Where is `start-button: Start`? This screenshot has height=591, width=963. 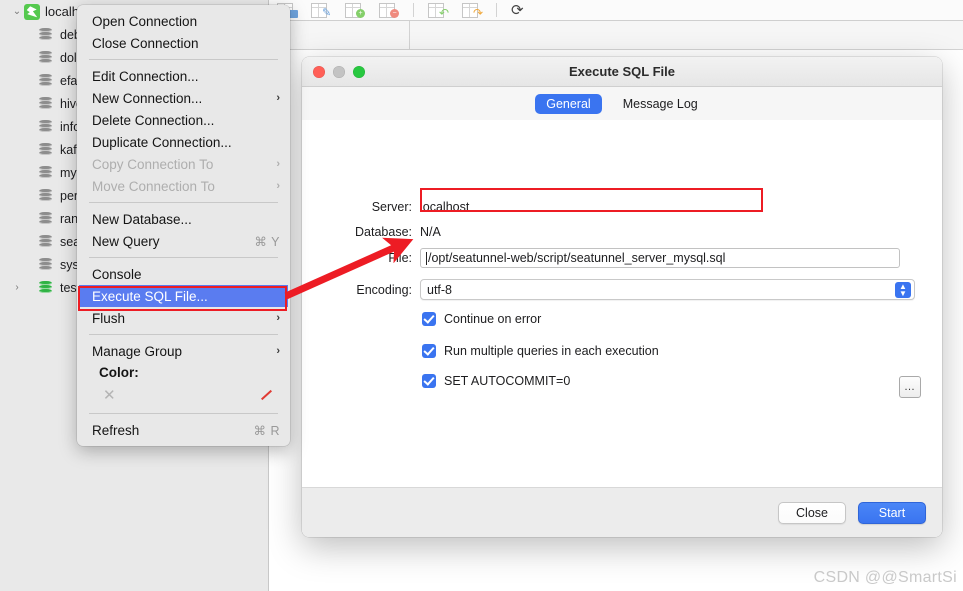
start-button: Start is located at coordinates (892, 512).